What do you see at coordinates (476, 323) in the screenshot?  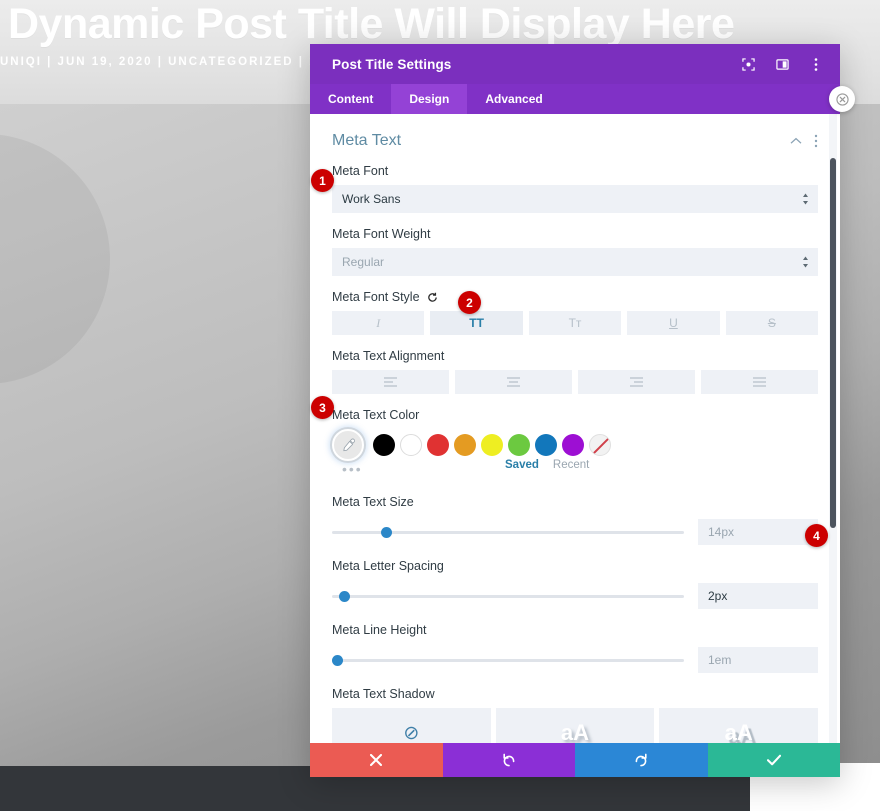 I see `font-style-uppercase-button: TT` at bounding box center [476, 323].